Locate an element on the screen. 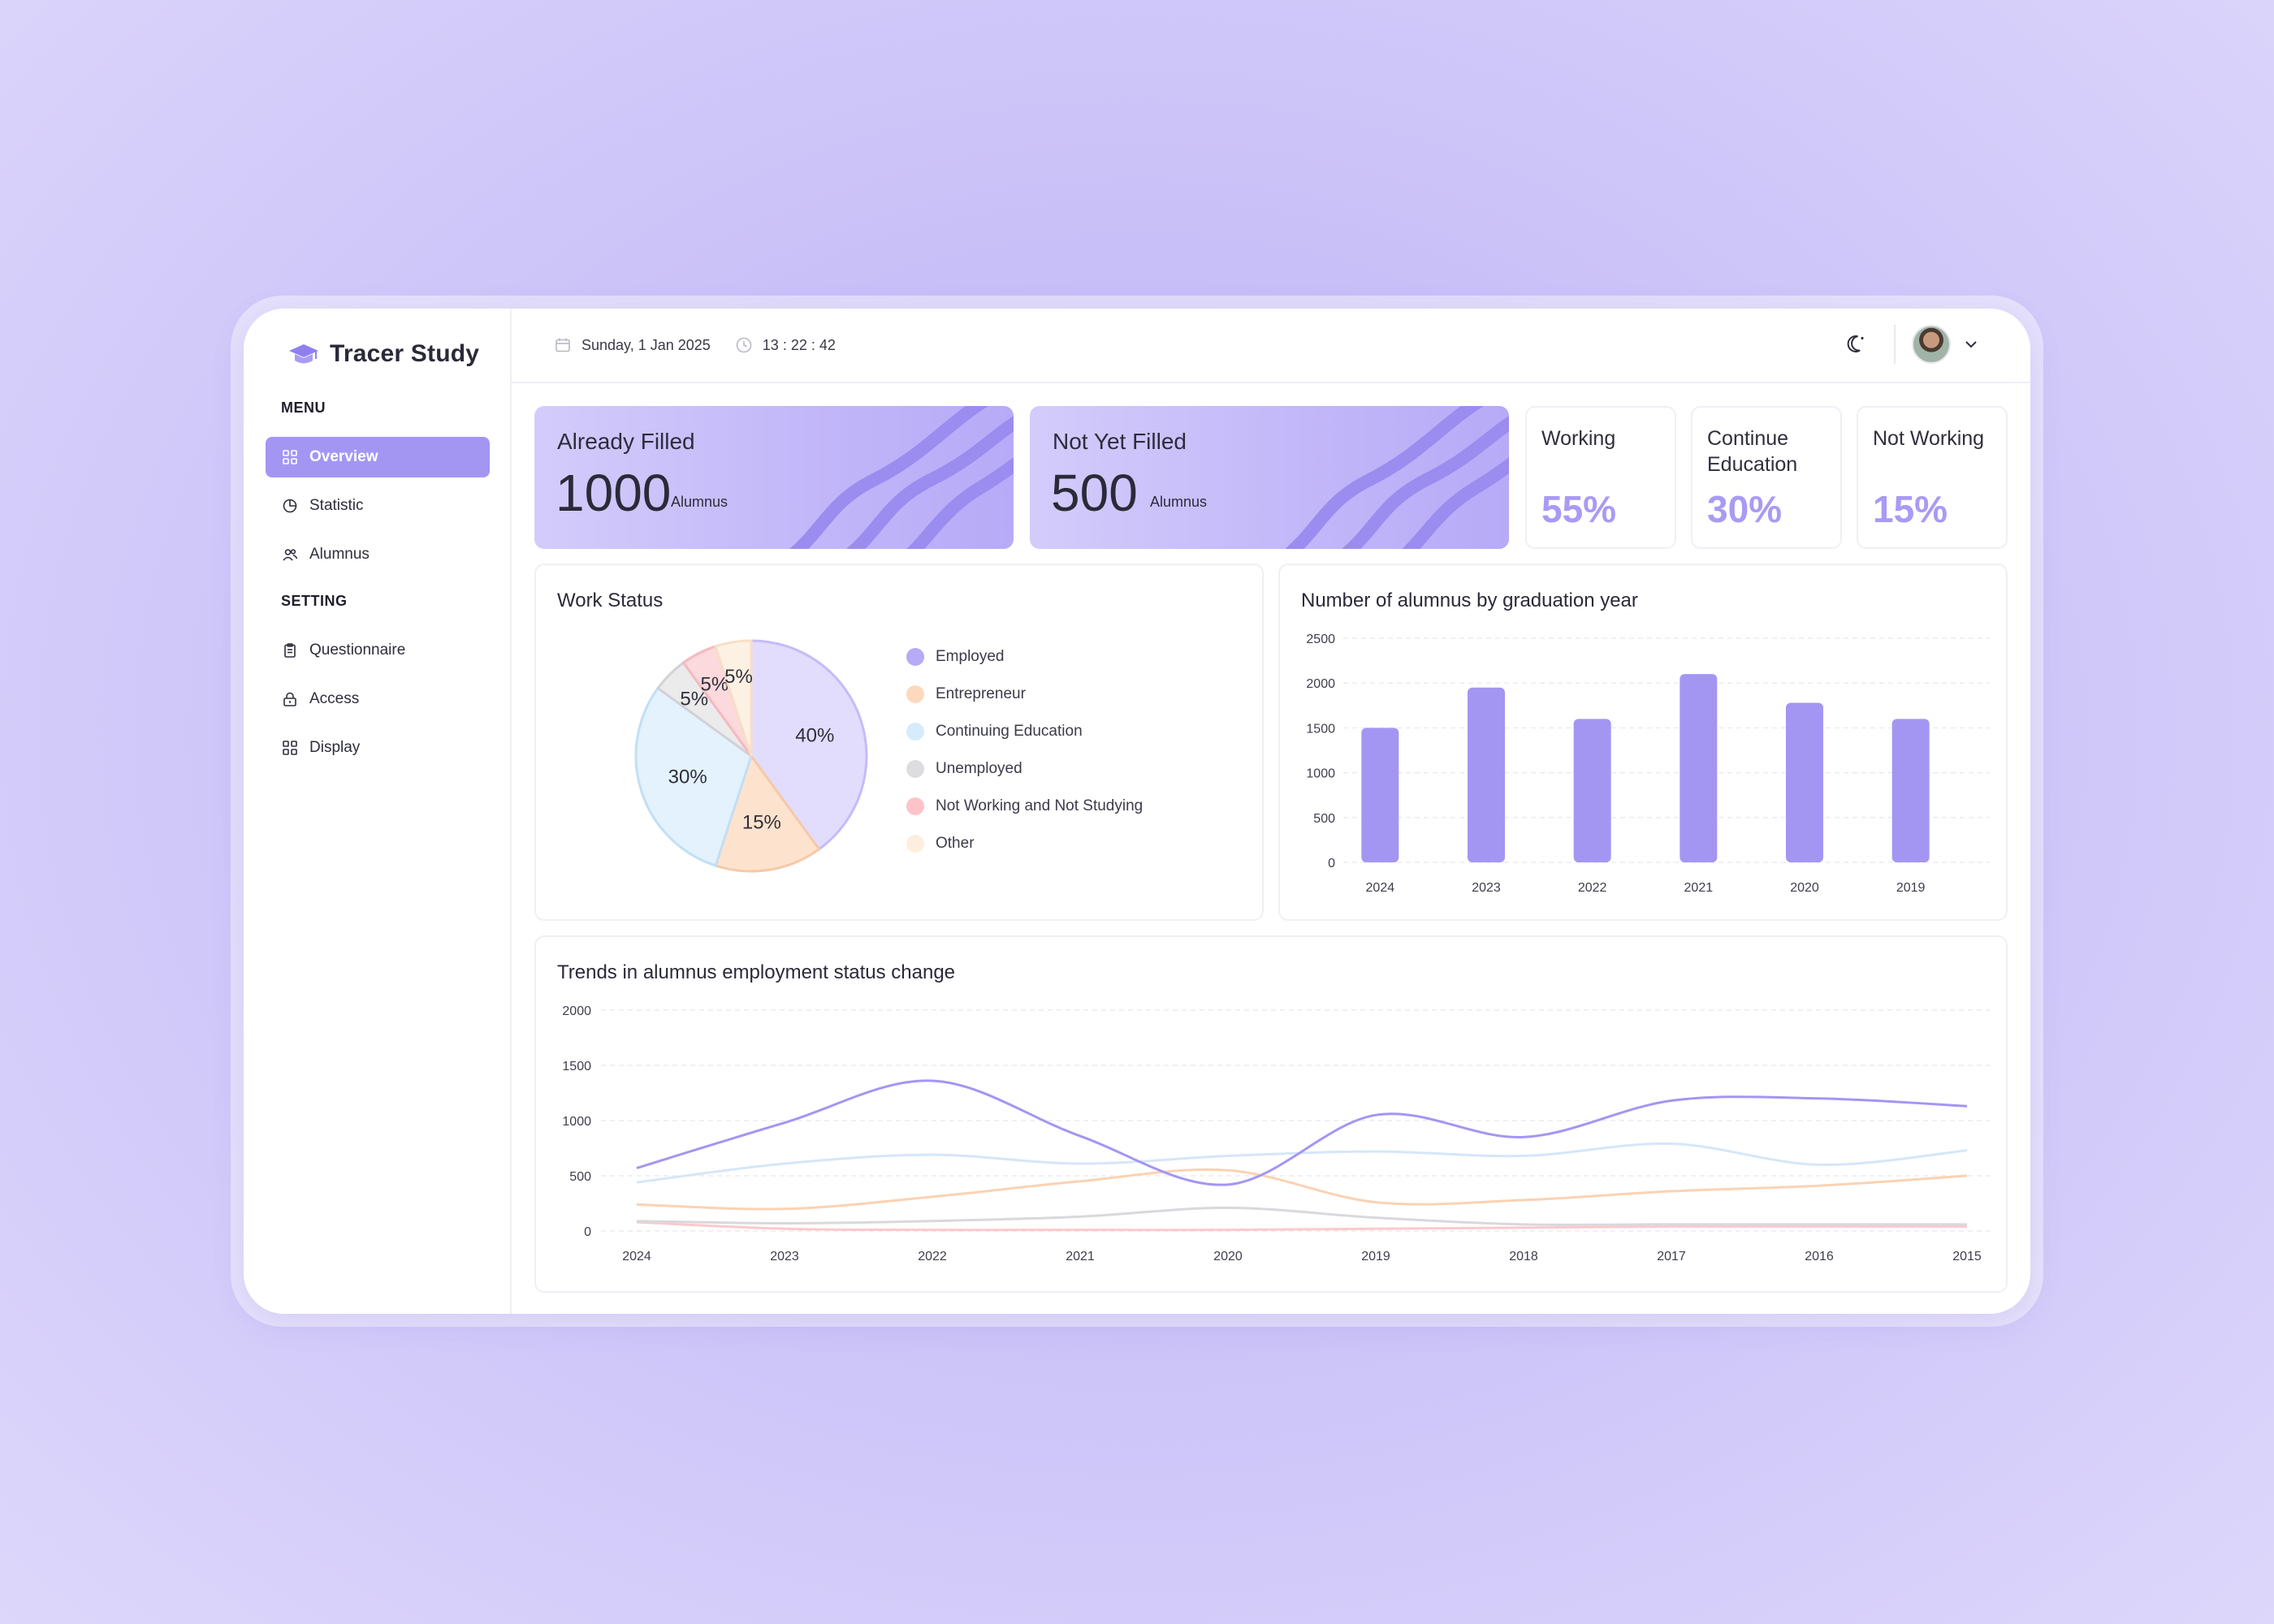  y-tick-label: 500 is located at coordinates (580, 1177).